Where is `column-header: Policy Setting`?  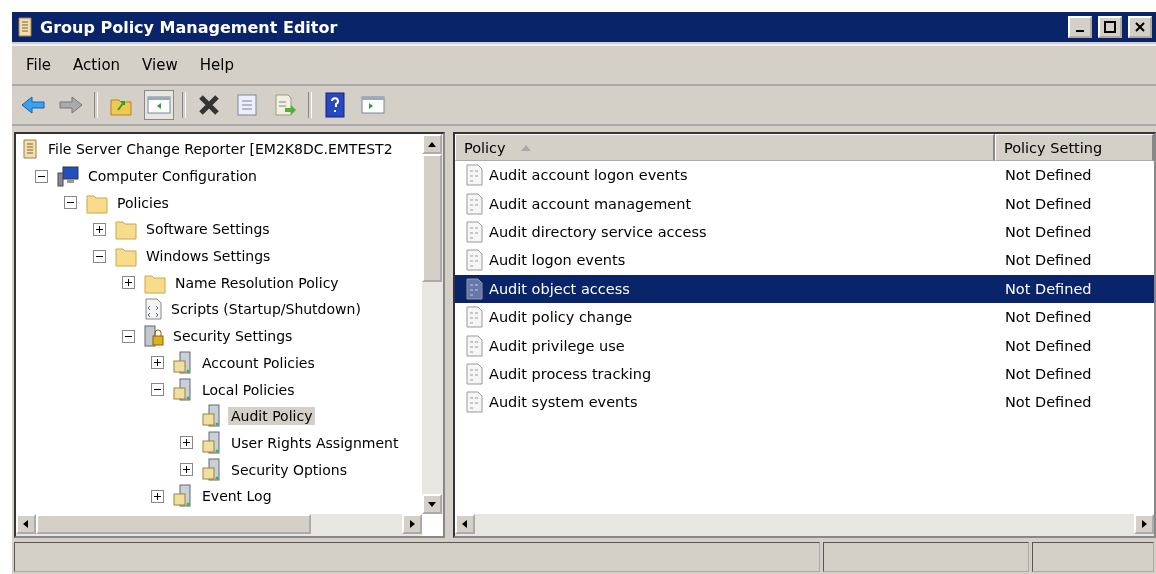 column-header: Policy Setting is located at coordinates (1074, 147).